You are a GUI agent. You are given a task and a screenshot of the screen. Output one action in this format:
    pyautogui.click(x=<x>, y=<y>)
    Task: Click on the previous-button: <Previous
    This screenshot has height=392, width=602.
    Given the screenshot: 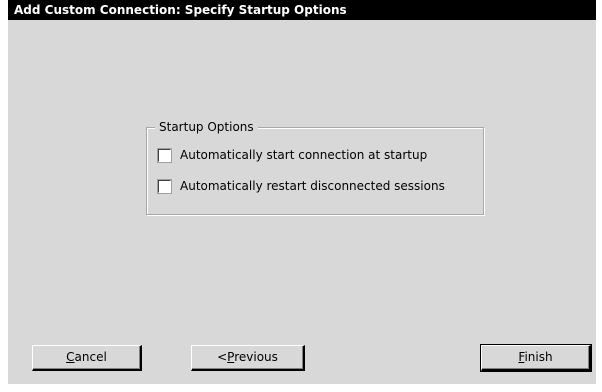 What is the action you would take?
    pyautogui.click(x=248, y=358)
    